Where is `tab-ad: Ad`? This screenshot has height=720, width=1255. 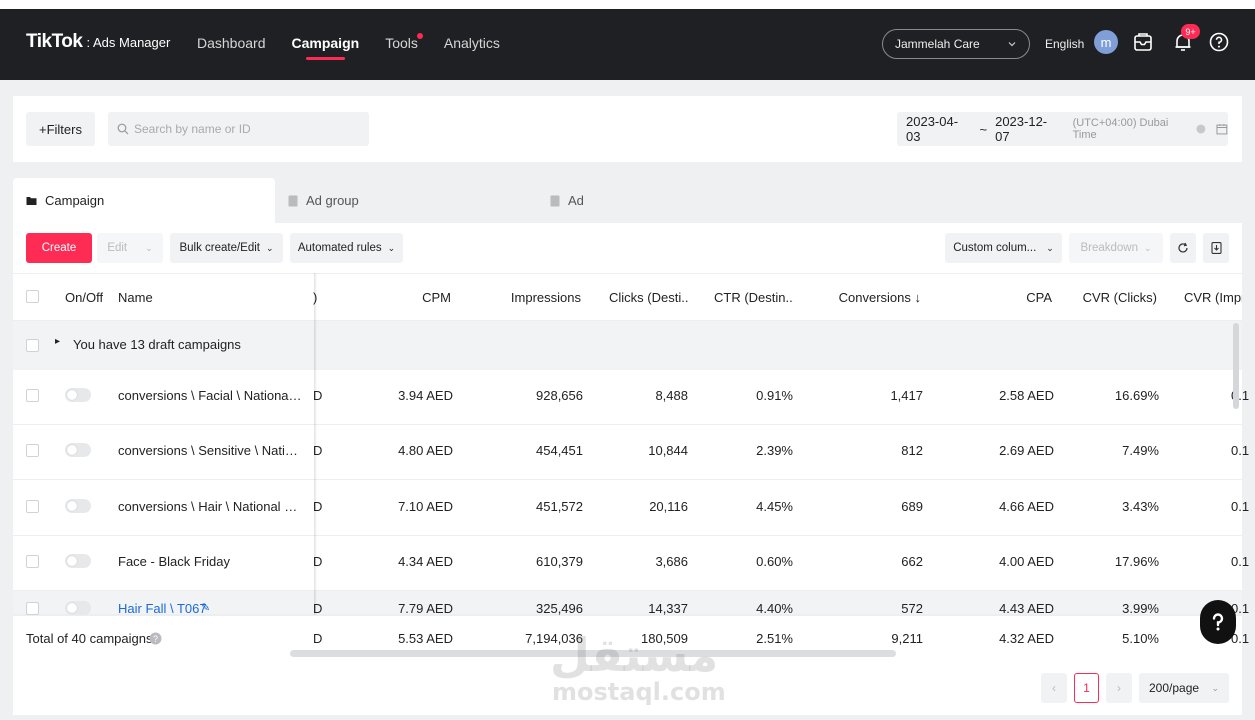 tab-ad: Ad is located at coordinates (567, 200).